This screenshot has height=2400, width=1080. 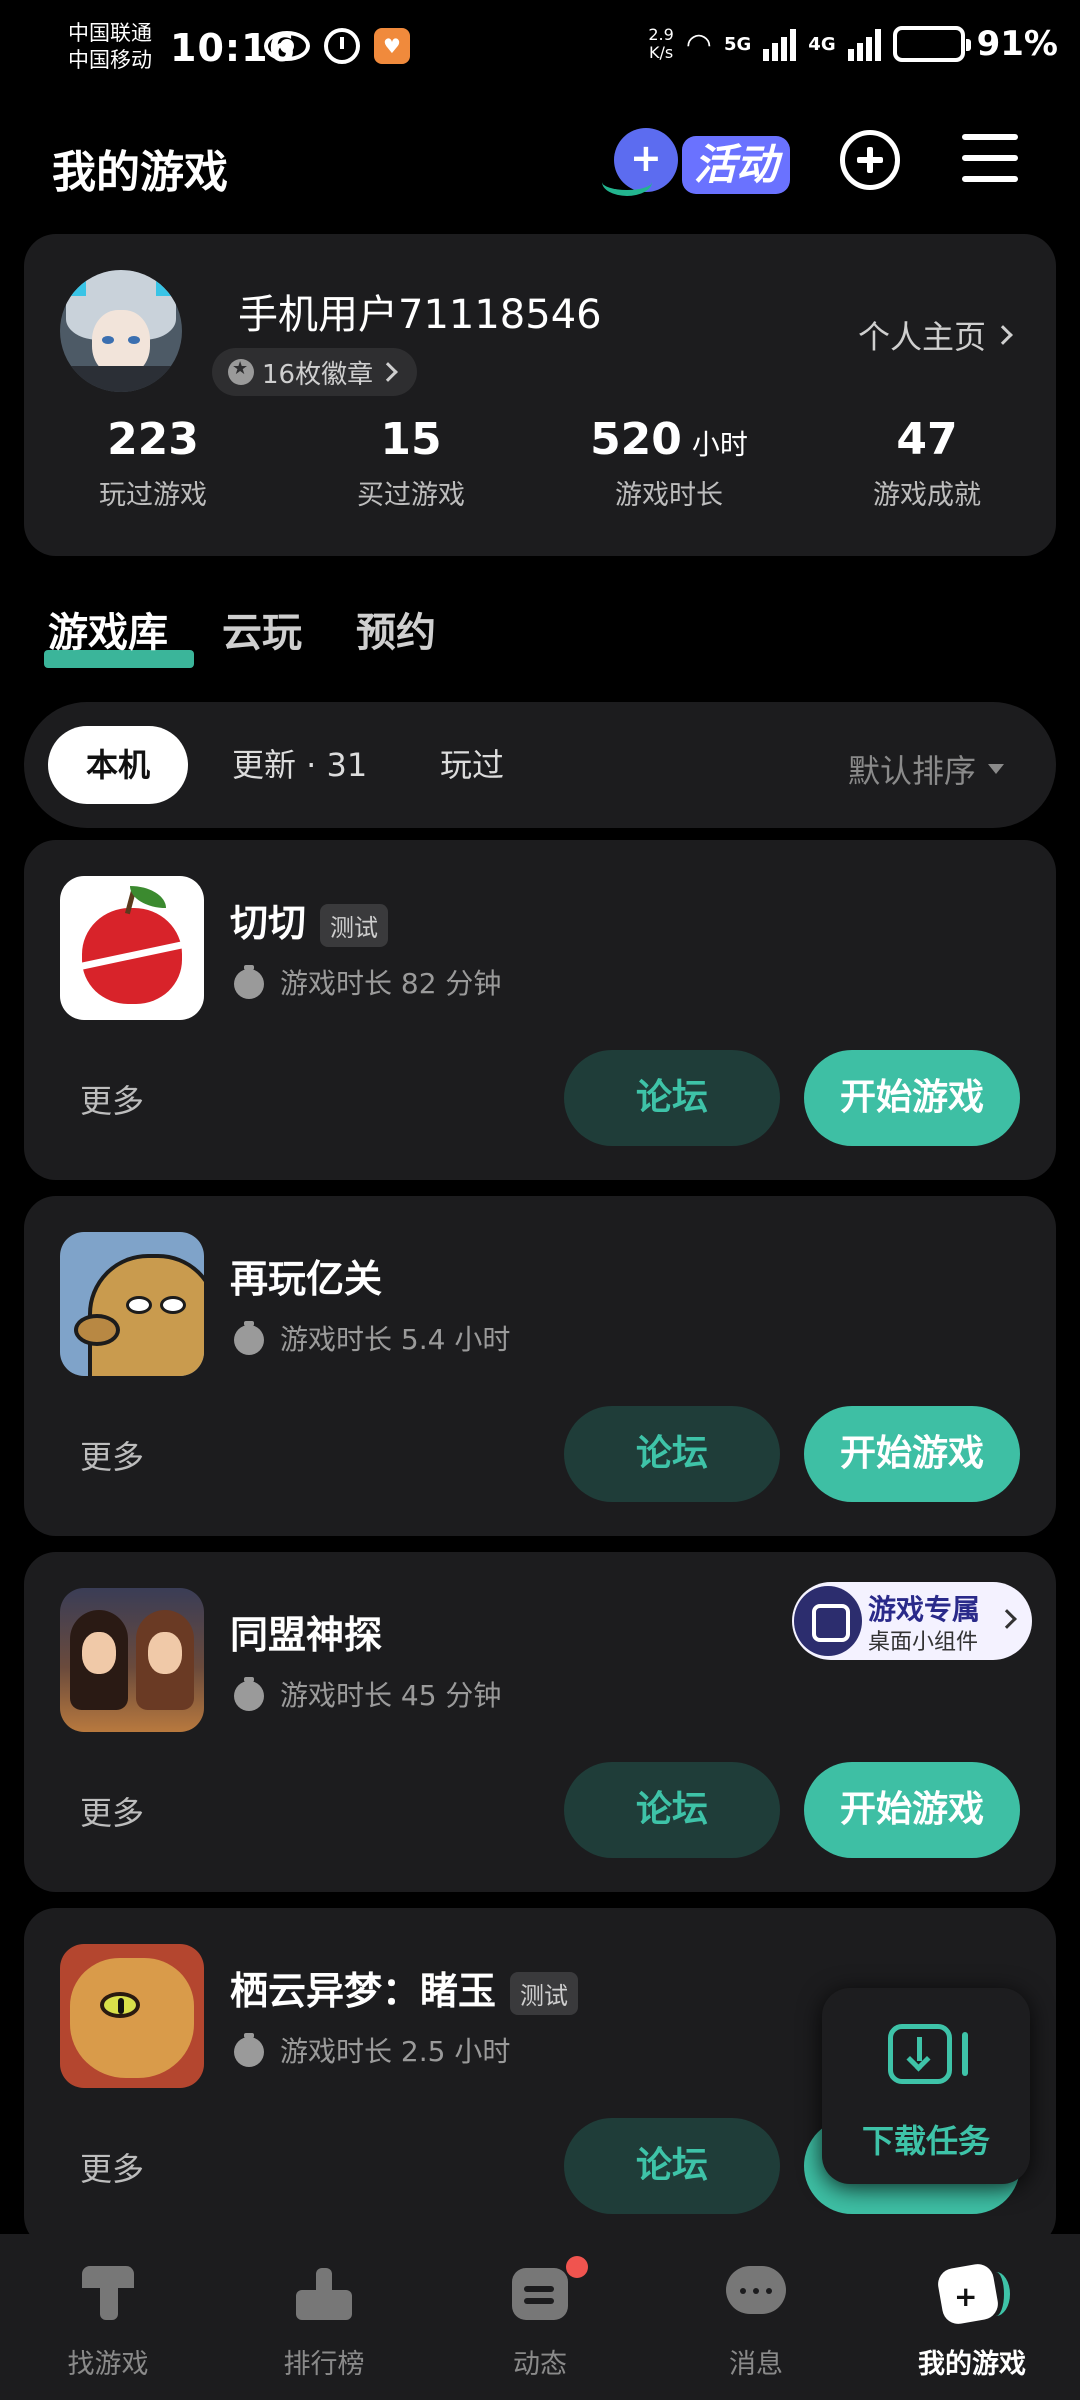 I want to click on widget-promo-banner: 游戏专属 桌面小组件, so click(x=912, y=1621).